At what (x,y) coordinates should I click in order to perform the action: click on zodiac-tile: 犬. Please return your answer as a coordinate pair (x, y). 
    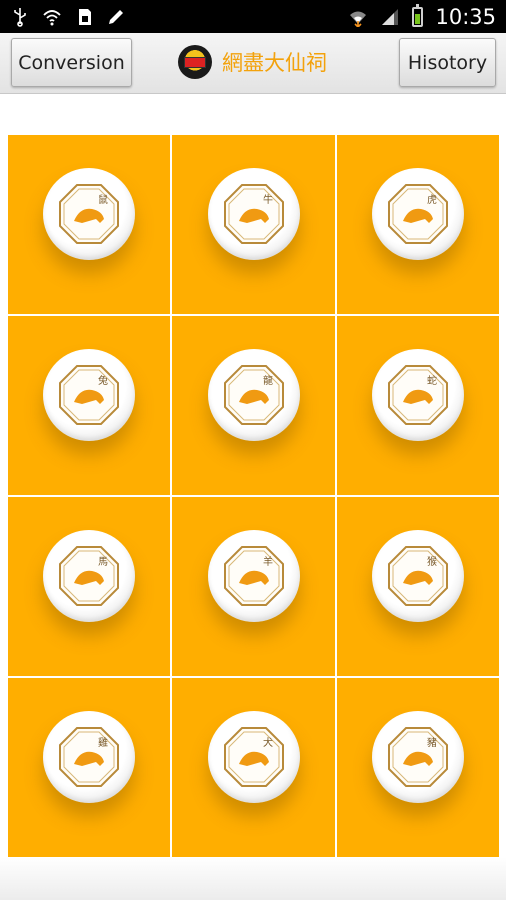
    Looking at the image, I should click on (253, 767).